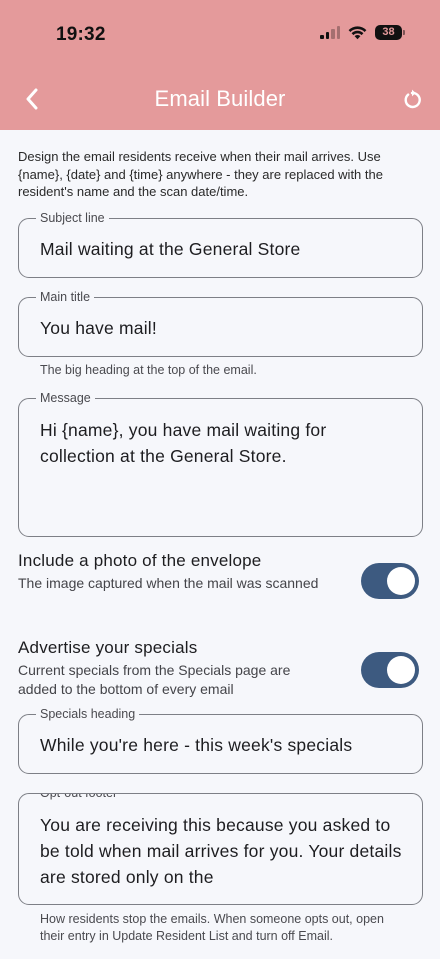 The width and height of the screenshot is (440, 959). Describe the element at coordinates (88, 714) in the screenshot. I see `specials-heading-label: Specials heading` at that location.